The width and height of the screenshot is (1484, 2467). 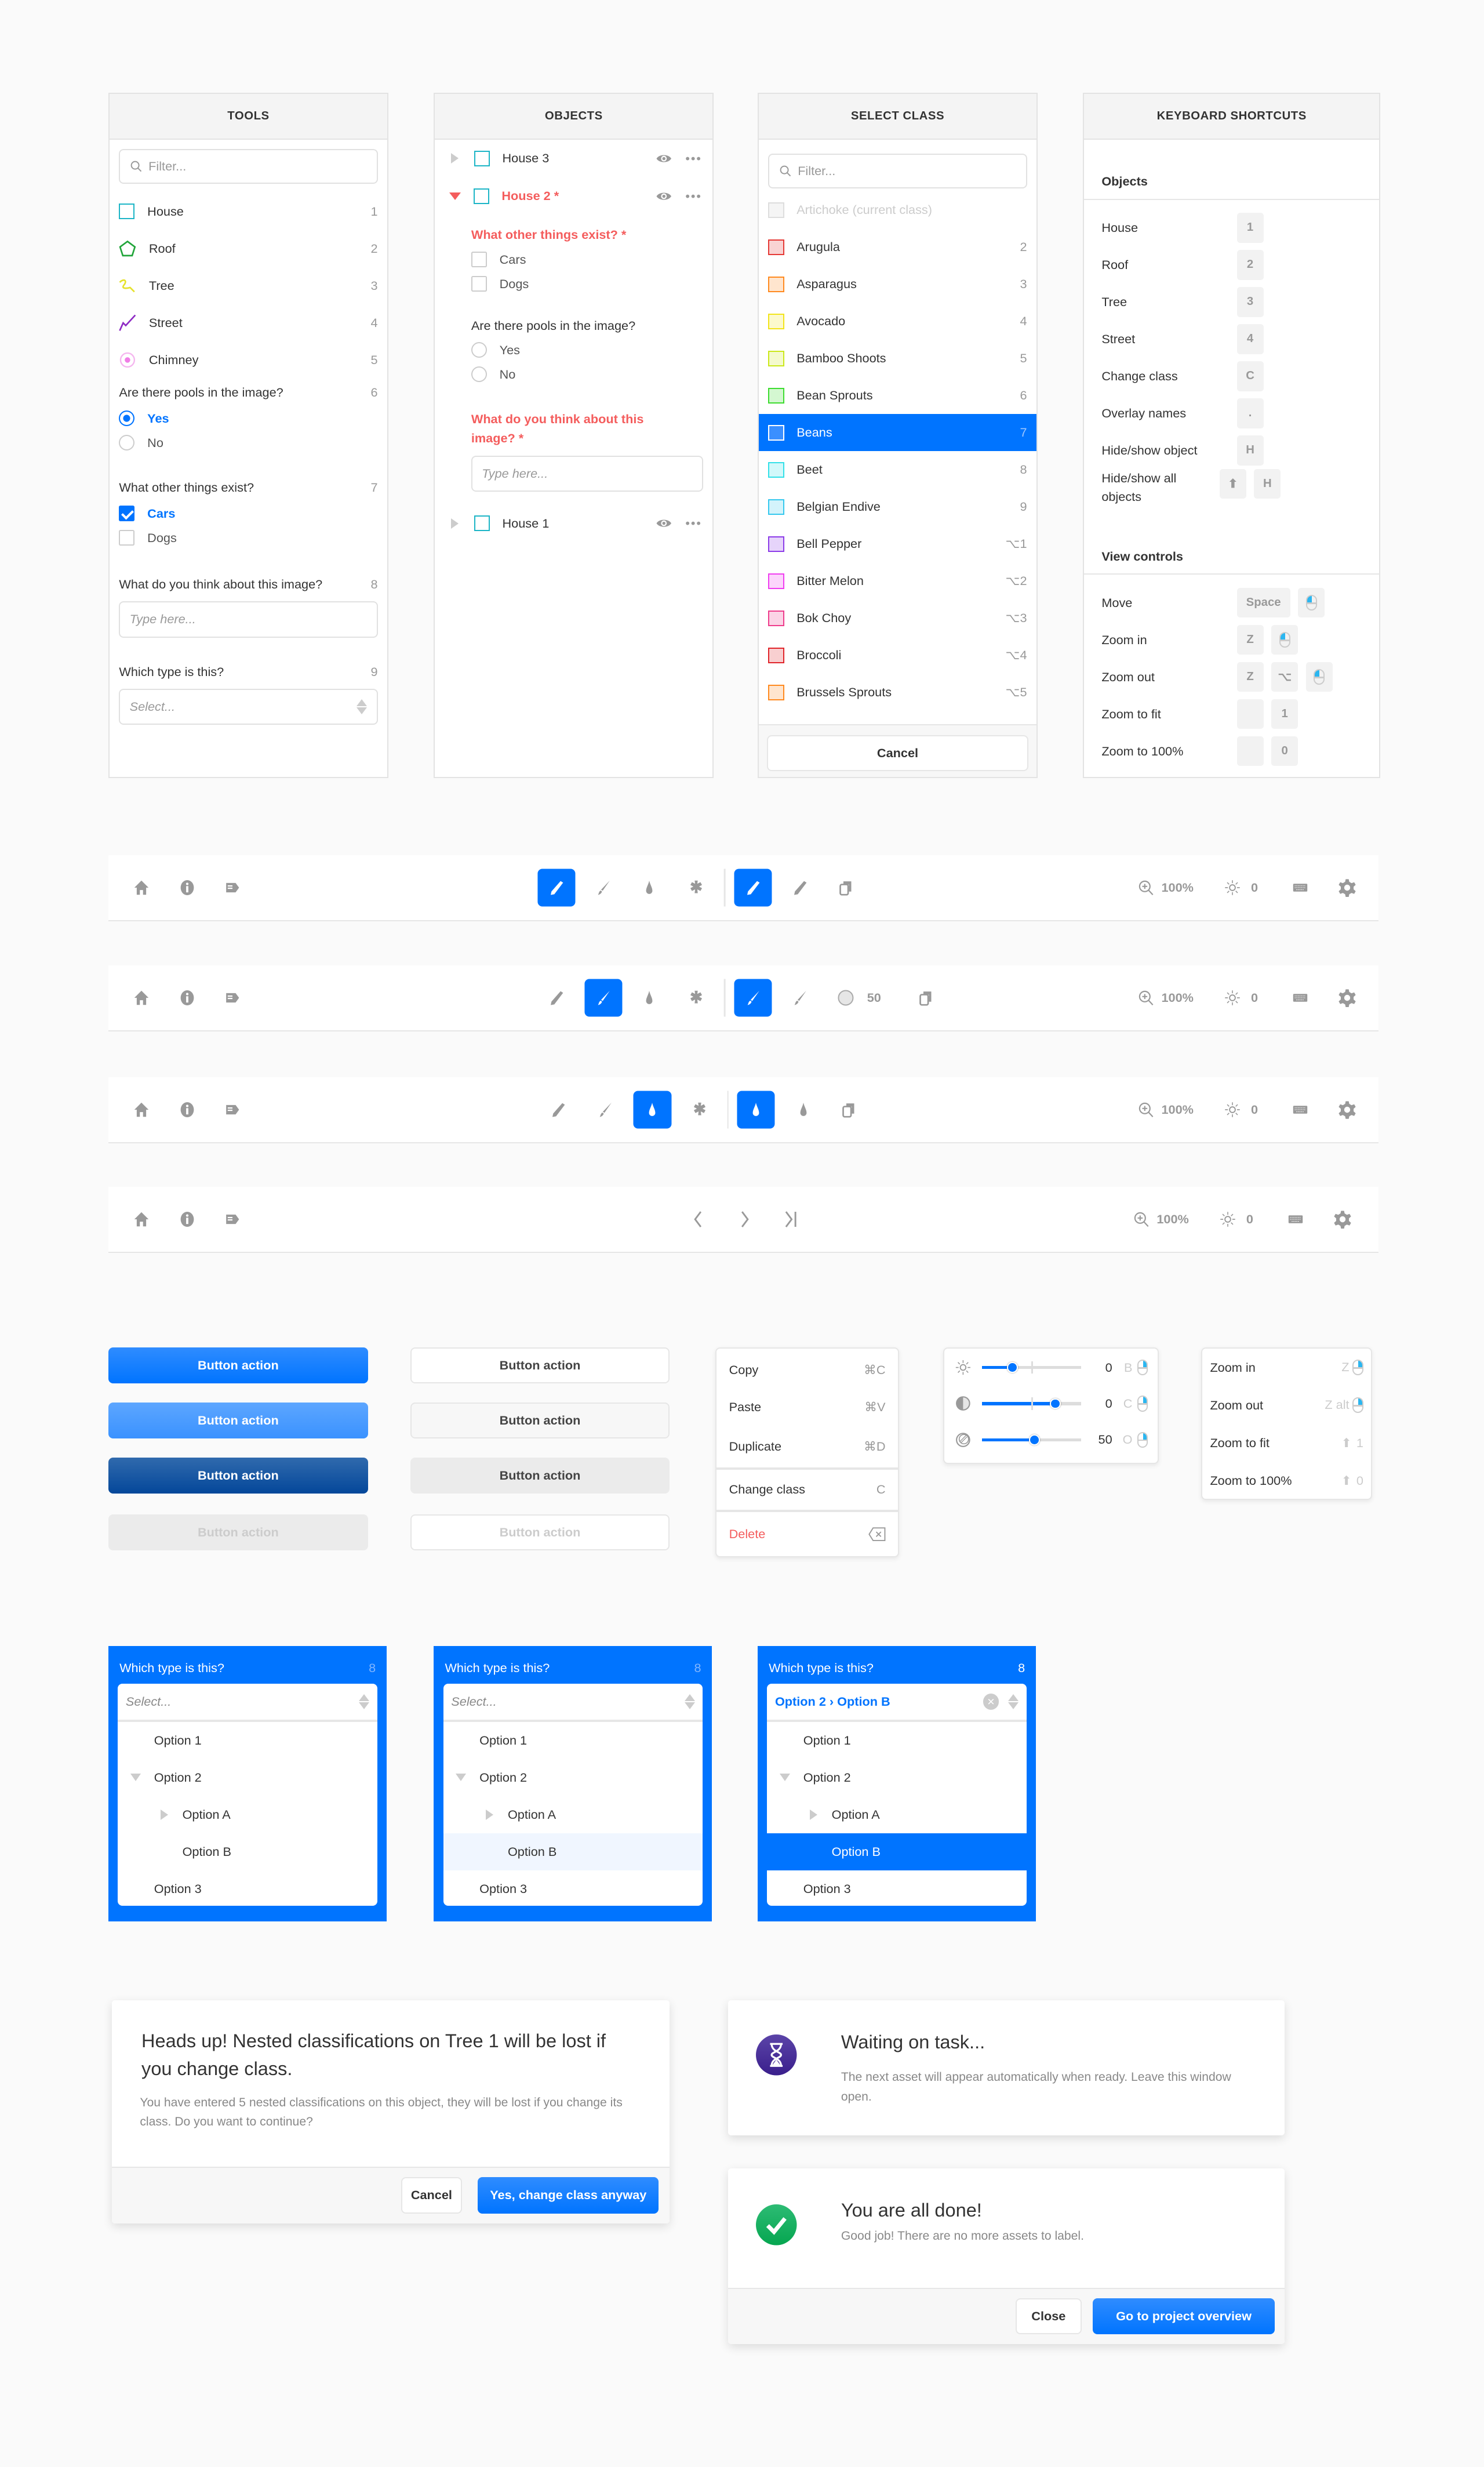 What do you see at coordinates (791, 1219) in the screenshot?
I see `skip-to-last-icon` at bounding box center [791, 1219].